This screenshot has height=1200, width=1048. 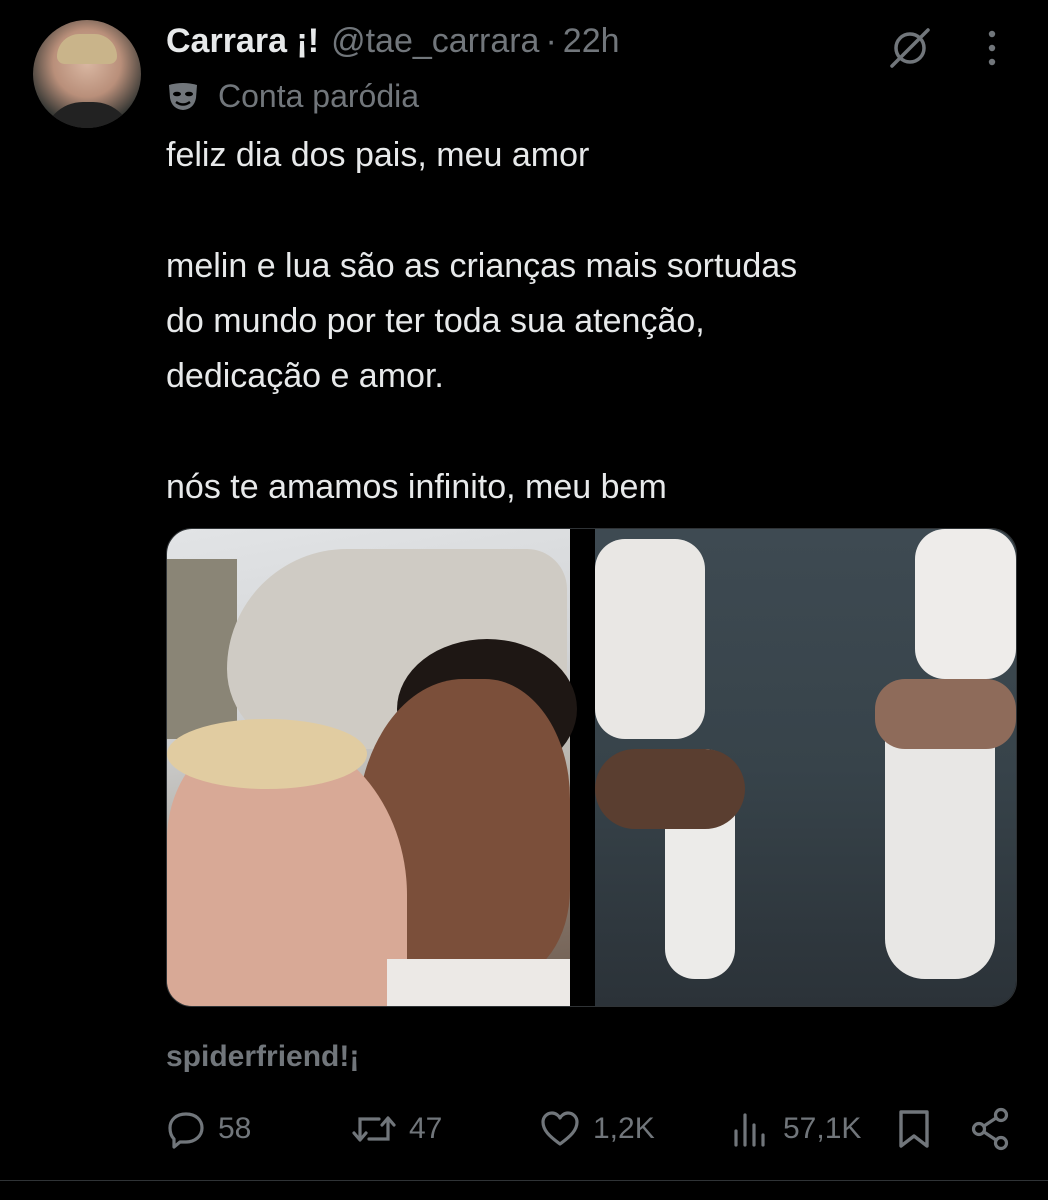 I want to click on views-icon, so click(x=749, y=1130).